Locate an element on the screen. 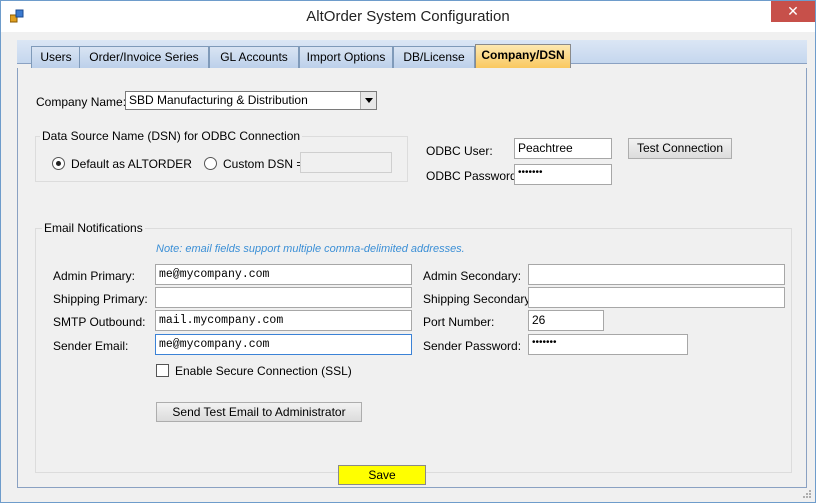  odbc-user-label: ODBC User: is located at coordinates (459, 151).